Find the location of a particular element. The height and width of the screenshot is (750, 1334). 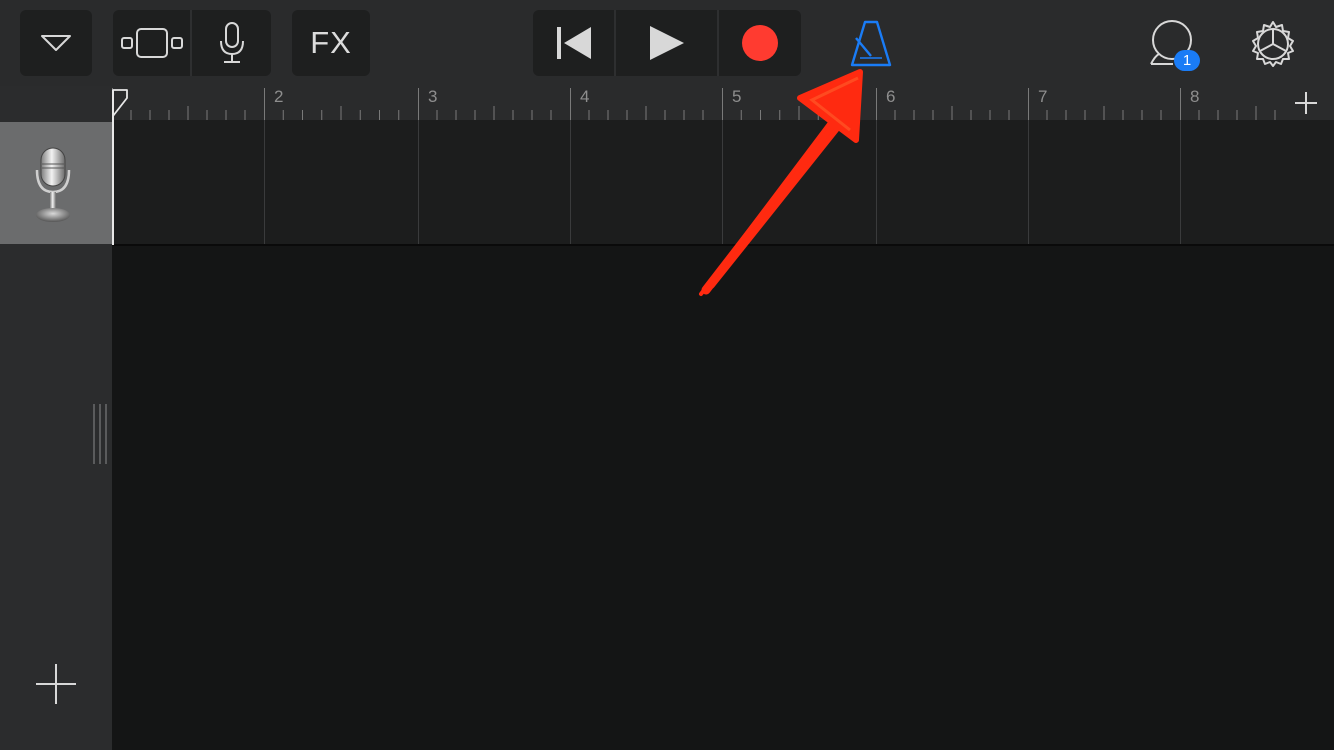

record-button is located at coordinates (758, 43).